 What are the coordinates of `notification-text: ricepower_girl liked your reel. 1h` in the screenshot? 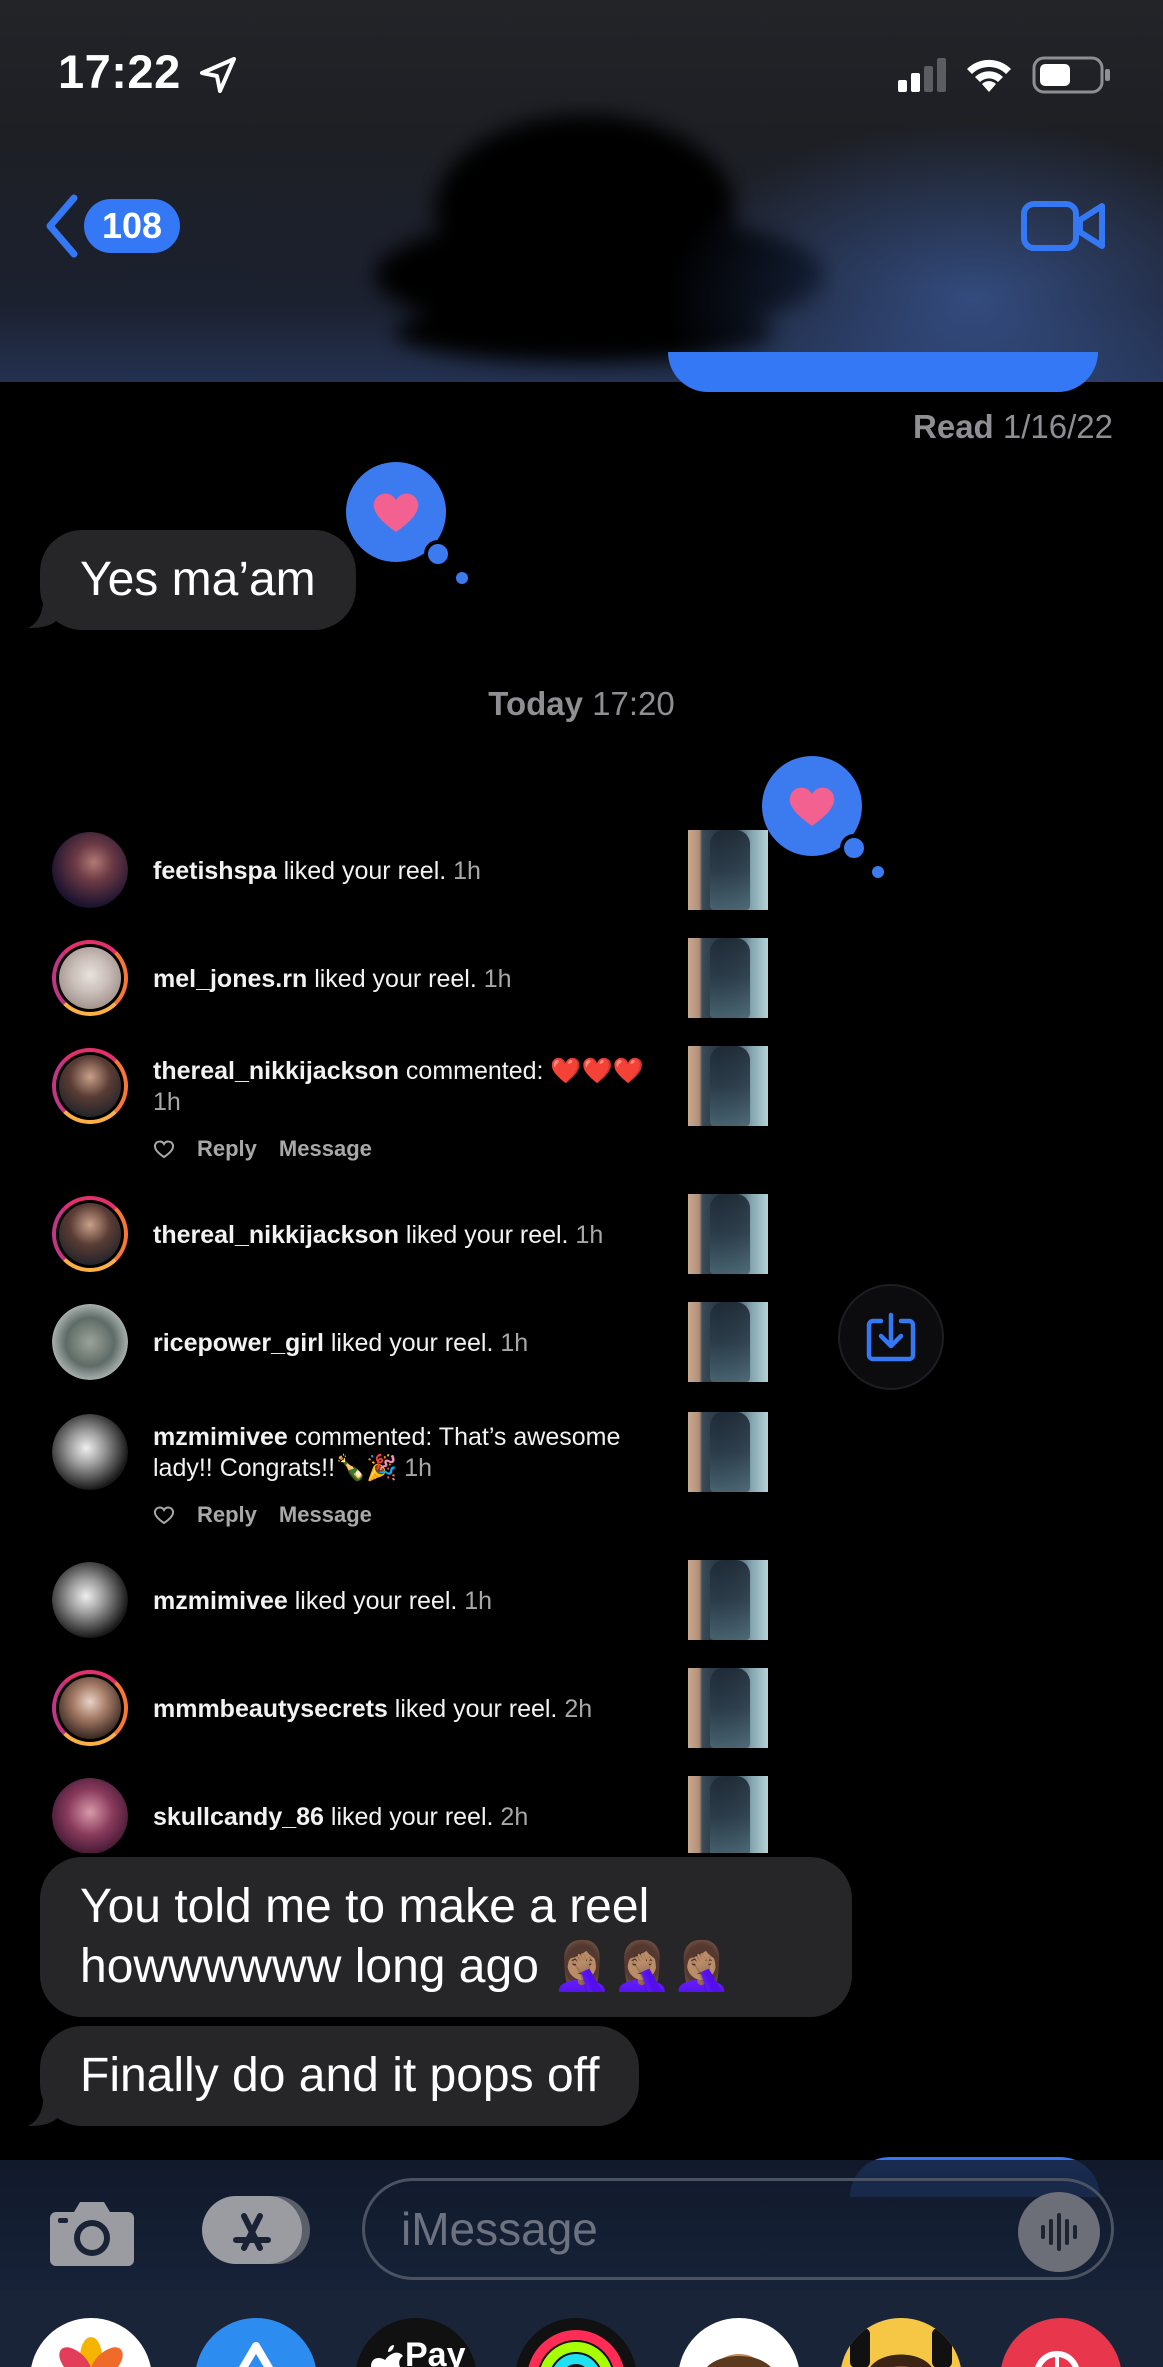 It's located at (341, 1343).